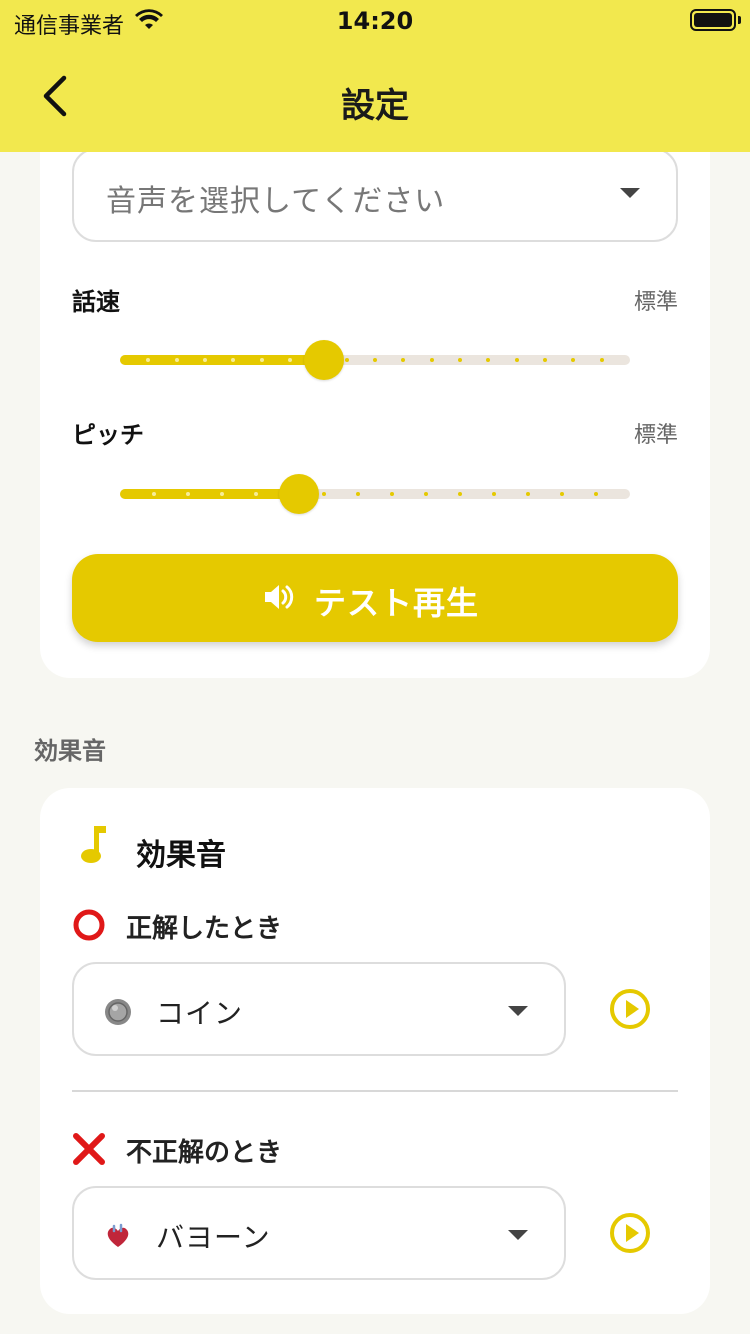 The height and width of the screenshot is (1334, 750). Describe the element at coordinates (375, 1091) in the screenshot. I see `divider` at that location.